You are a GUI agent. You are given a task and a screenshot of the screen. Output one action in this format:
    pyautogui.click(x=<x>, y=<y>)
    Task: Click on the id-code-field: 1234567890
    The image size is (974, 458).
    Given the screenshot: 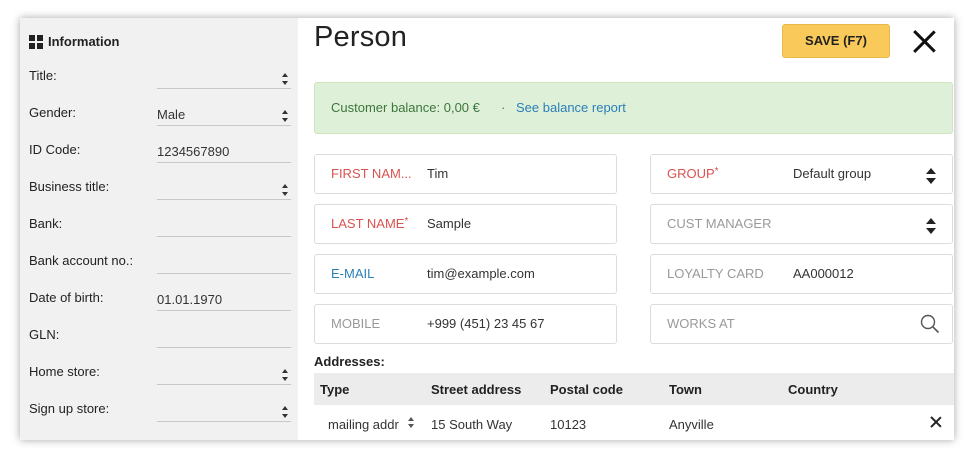 What is the action you would take?
    pyautogui.click(x=224, y=150)
    